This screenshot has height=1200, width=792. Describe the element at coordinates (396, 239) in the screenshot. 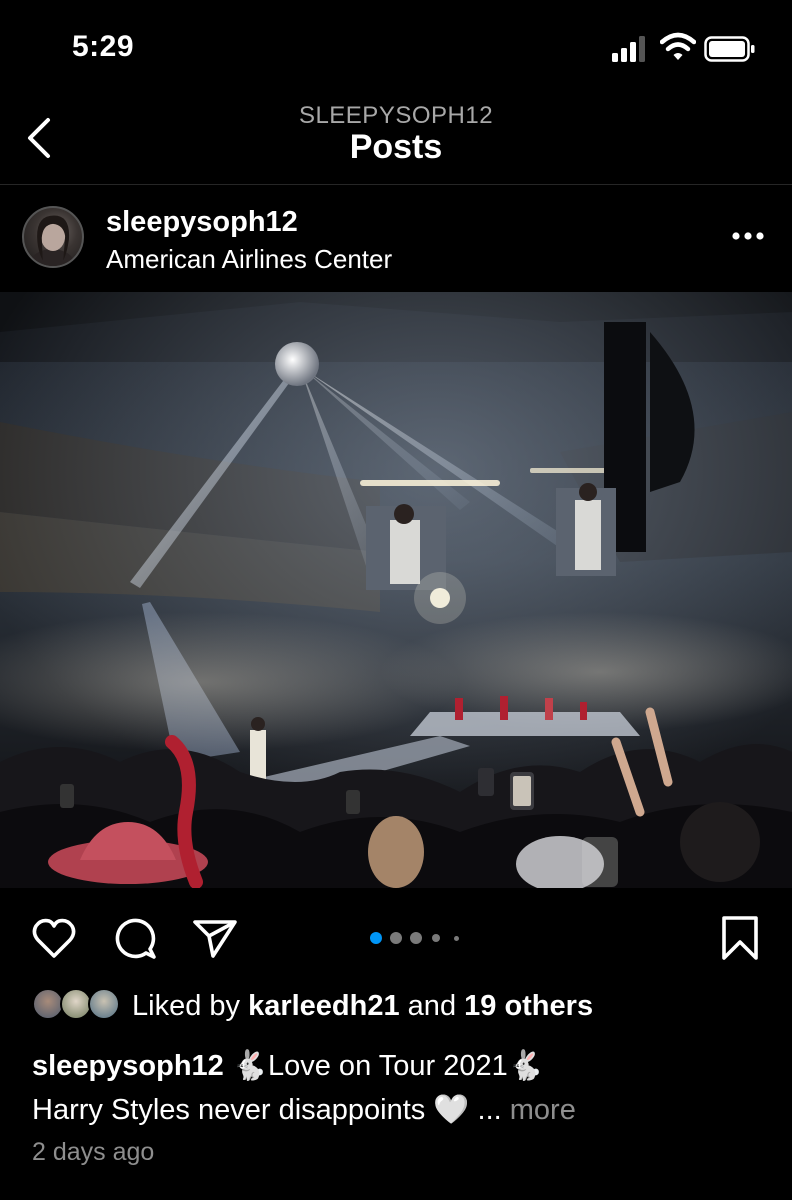

I see `post-header: sleepysoph12 American Airlines Center` at that location.